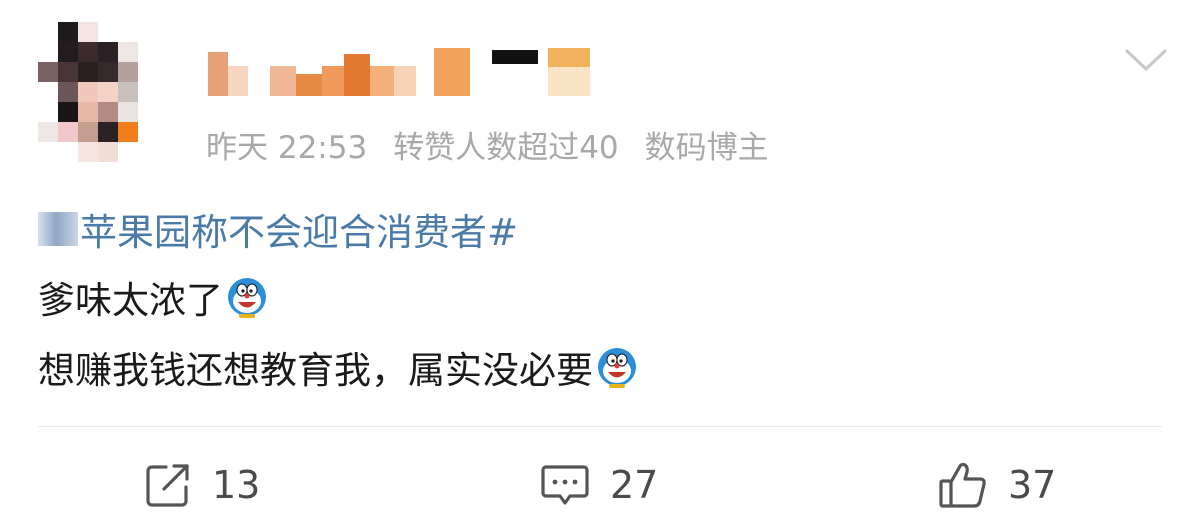 The image size is (1200, 521). I want to click on username-redacted, so click(399, 70).